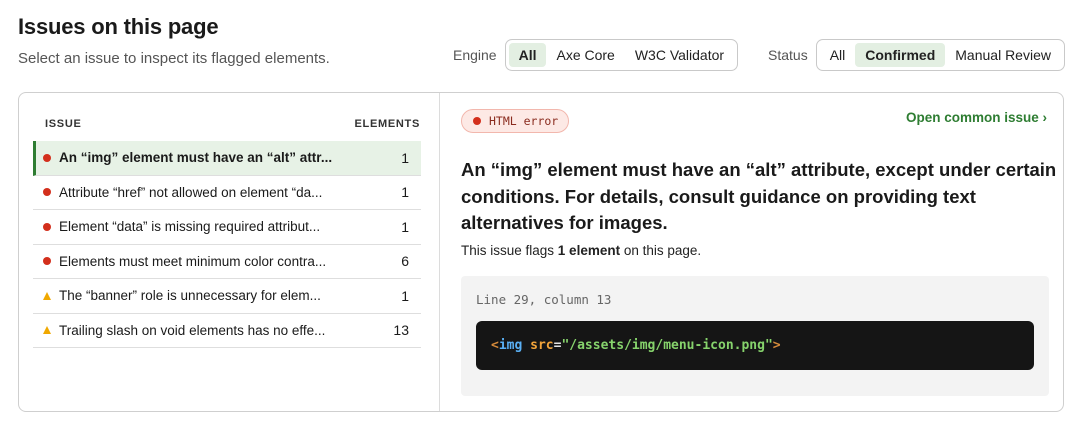  What do you see at coordinates (544, 299) in the screenshot?
I see `source-location: Line 29, column 13` at bounding box center [544, 299].